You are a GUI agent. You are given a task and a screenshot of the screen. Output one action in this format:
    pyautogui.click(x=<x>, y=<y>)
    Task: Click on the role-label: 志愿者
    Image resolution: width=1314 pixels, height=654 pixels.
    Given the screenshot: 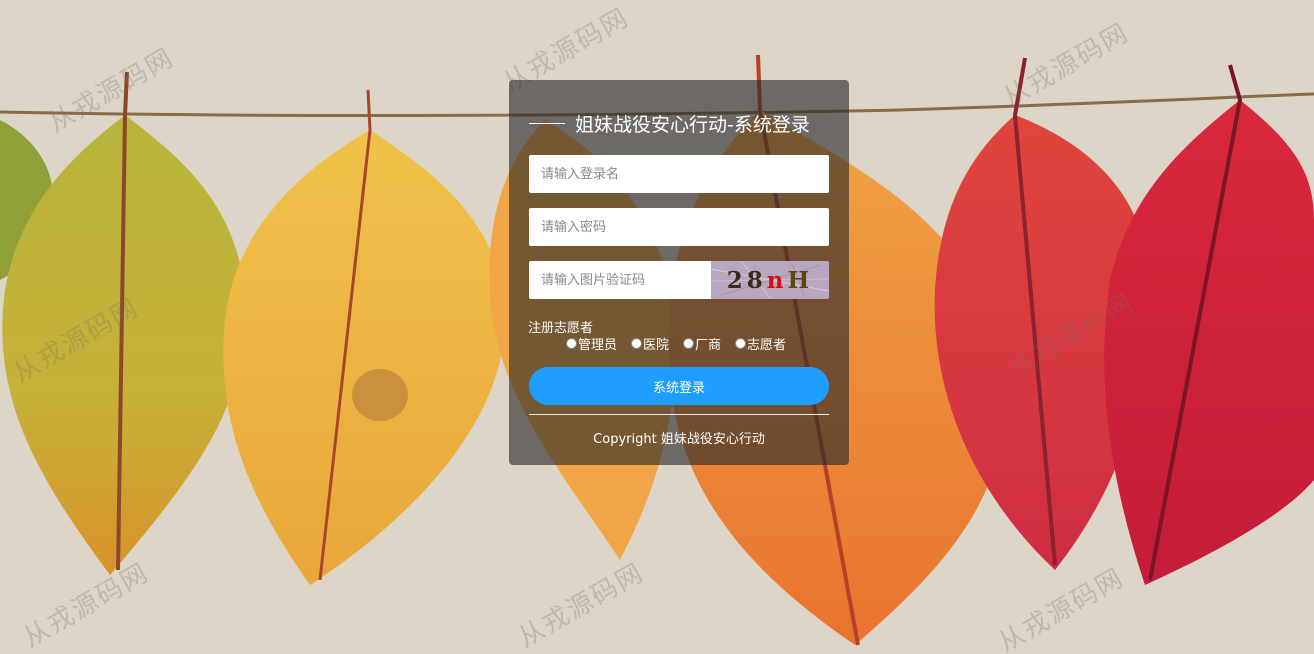 What is the action you would take?
    pyautogui.click(x=767, y=345)
    